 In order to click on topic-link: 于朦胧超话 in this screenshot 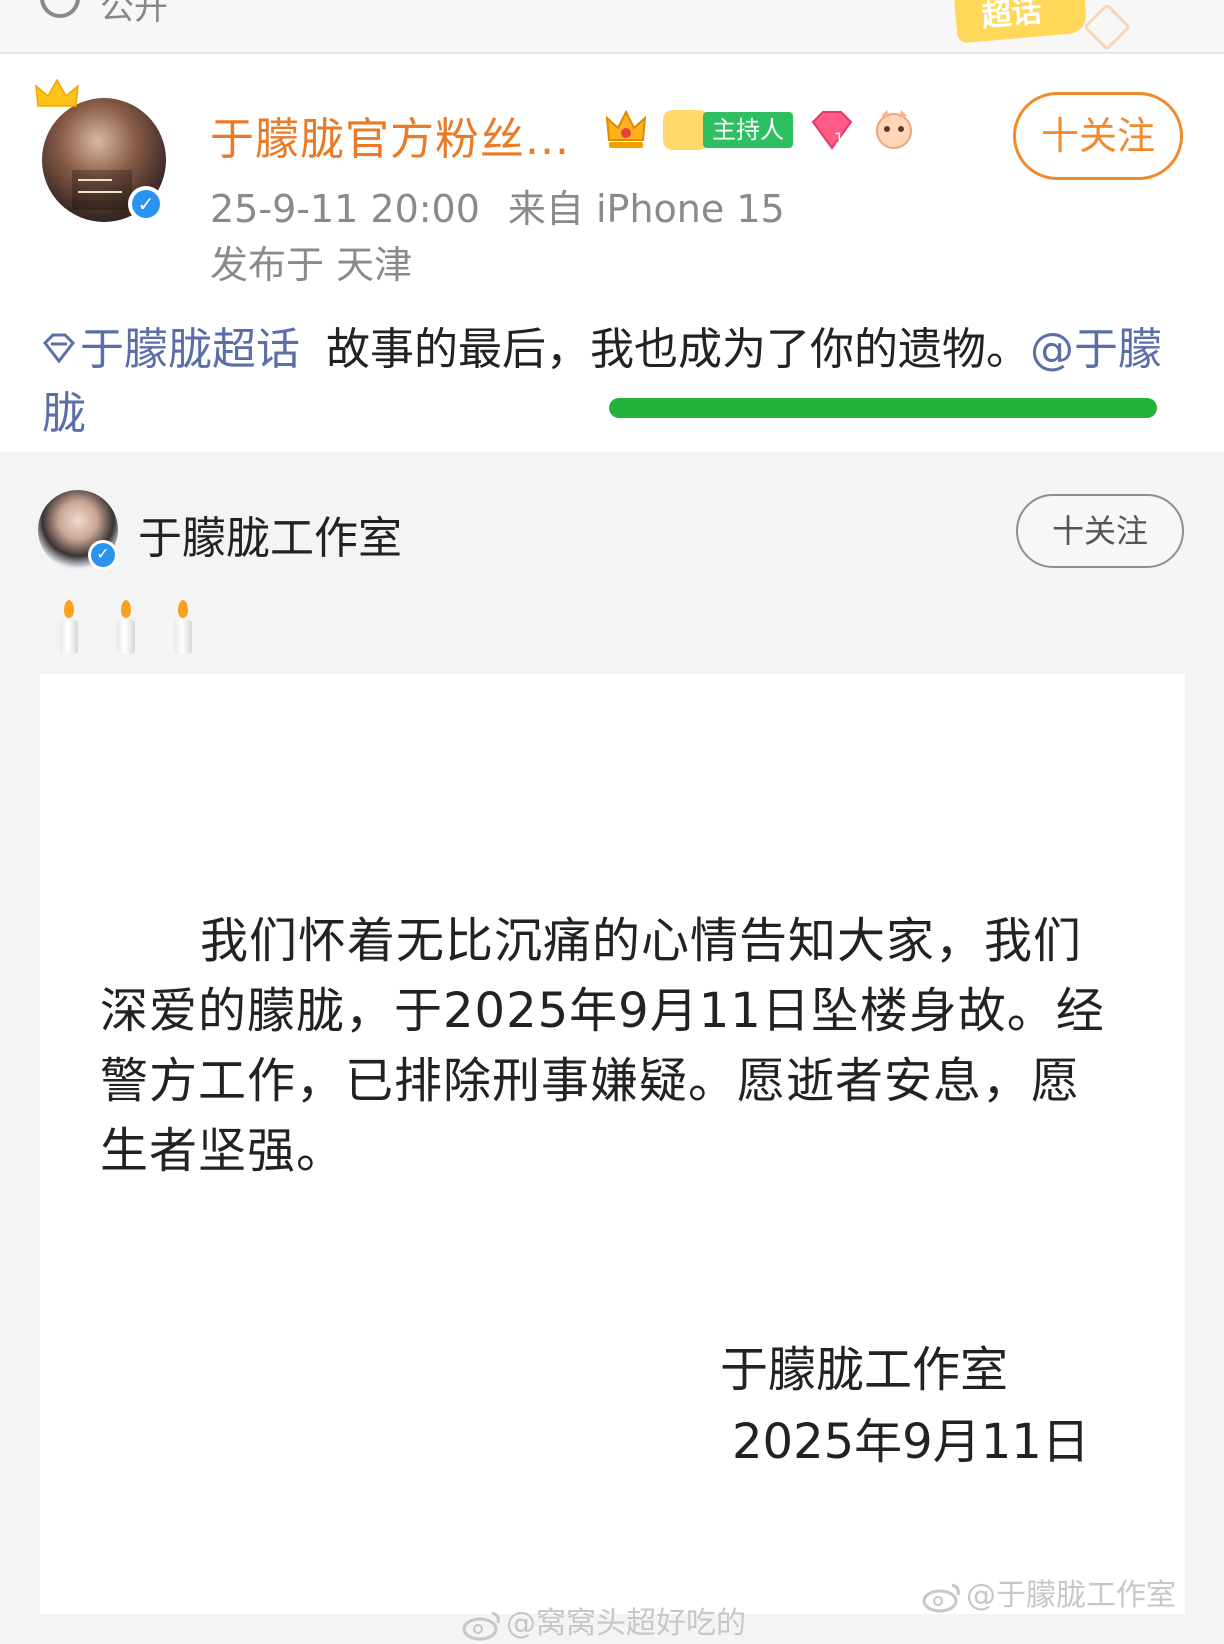, I will do `click(171, 349)`.